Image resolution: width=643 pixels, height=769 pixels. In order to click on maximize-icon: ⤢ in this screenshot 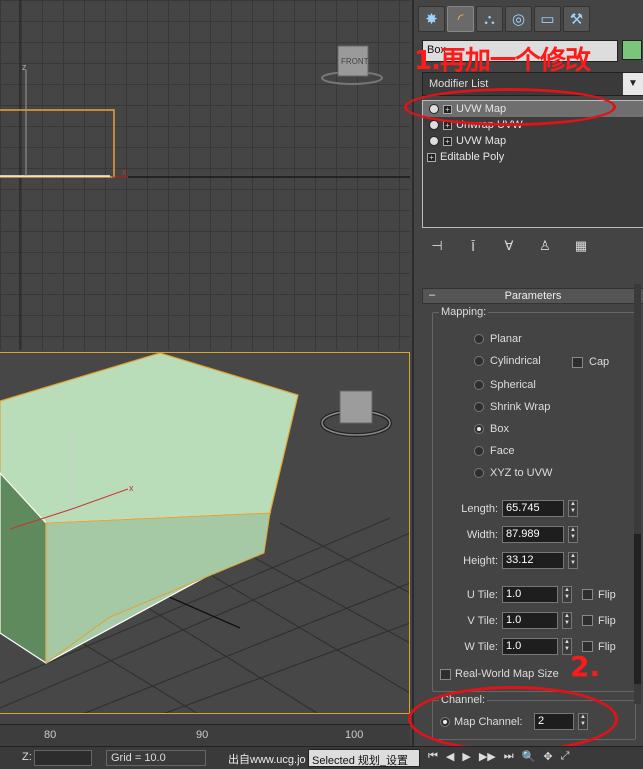, I will do `click(565, 756)`.